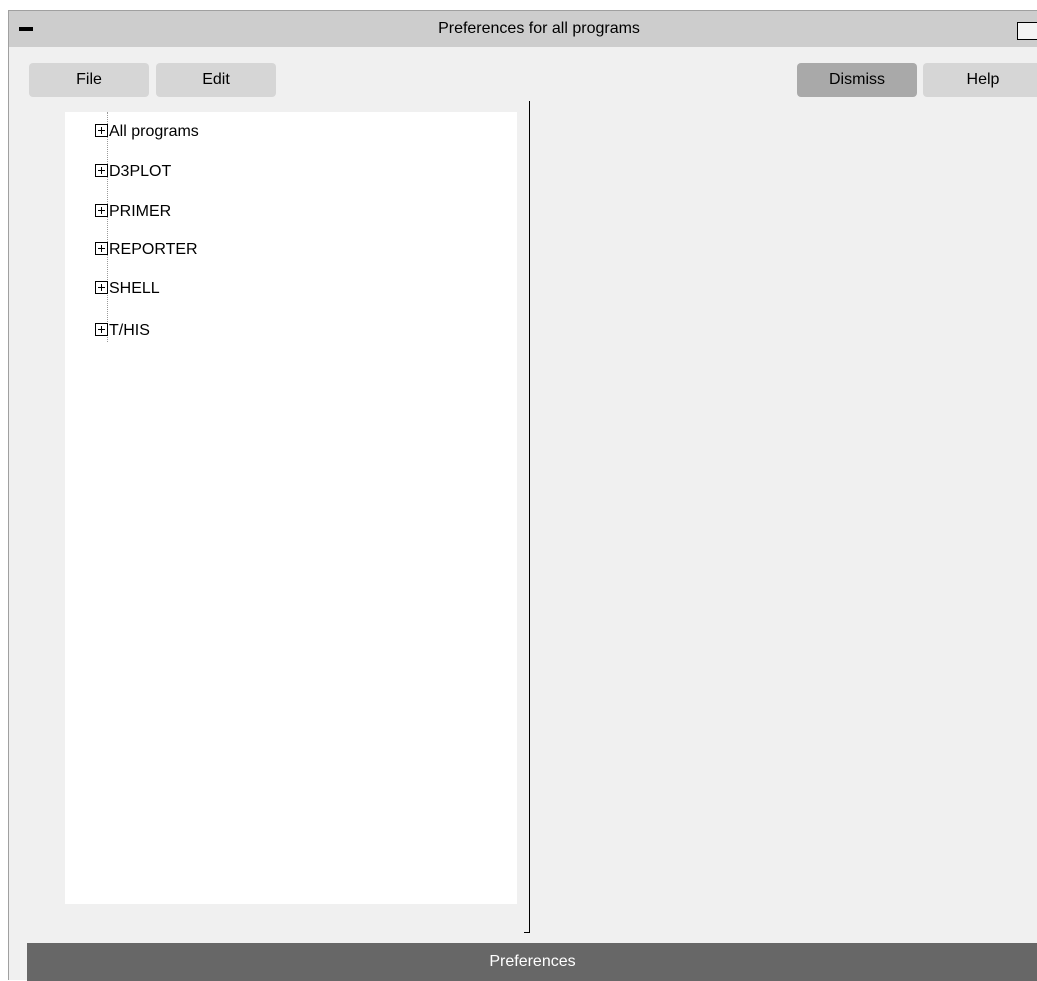  Describe the element at coordinates (129, 330) in the screenshot. I see `tree-item-label: T/HIS` at that location.